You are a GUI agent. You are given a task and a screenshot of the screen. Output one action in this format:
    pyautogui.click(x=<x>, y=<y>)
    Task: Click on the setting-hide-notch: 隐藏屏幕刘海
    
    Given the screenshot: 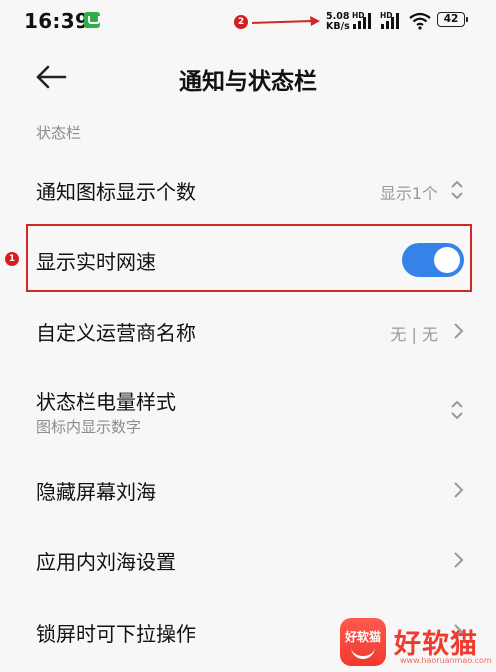 What is the action you would take?
    pyautogui.click(x=248, y=490)
    